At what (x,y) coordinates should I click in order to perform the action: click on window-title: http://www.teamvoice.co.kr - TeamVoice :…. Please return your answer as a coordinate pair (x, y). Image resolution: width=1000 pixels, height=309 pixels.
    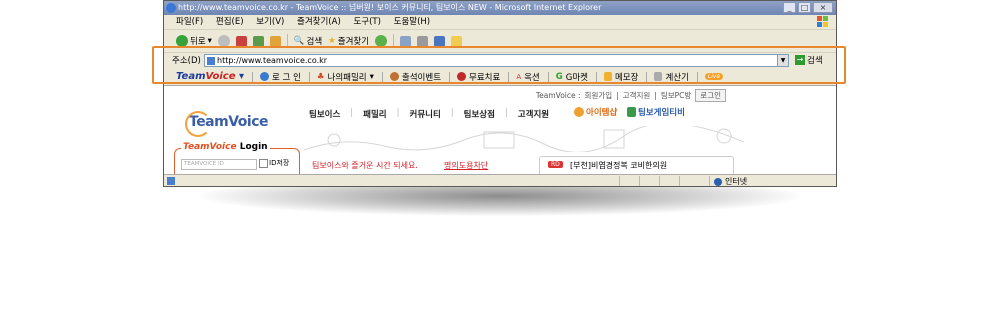
    Looking at the image, I should click on (390, 7).